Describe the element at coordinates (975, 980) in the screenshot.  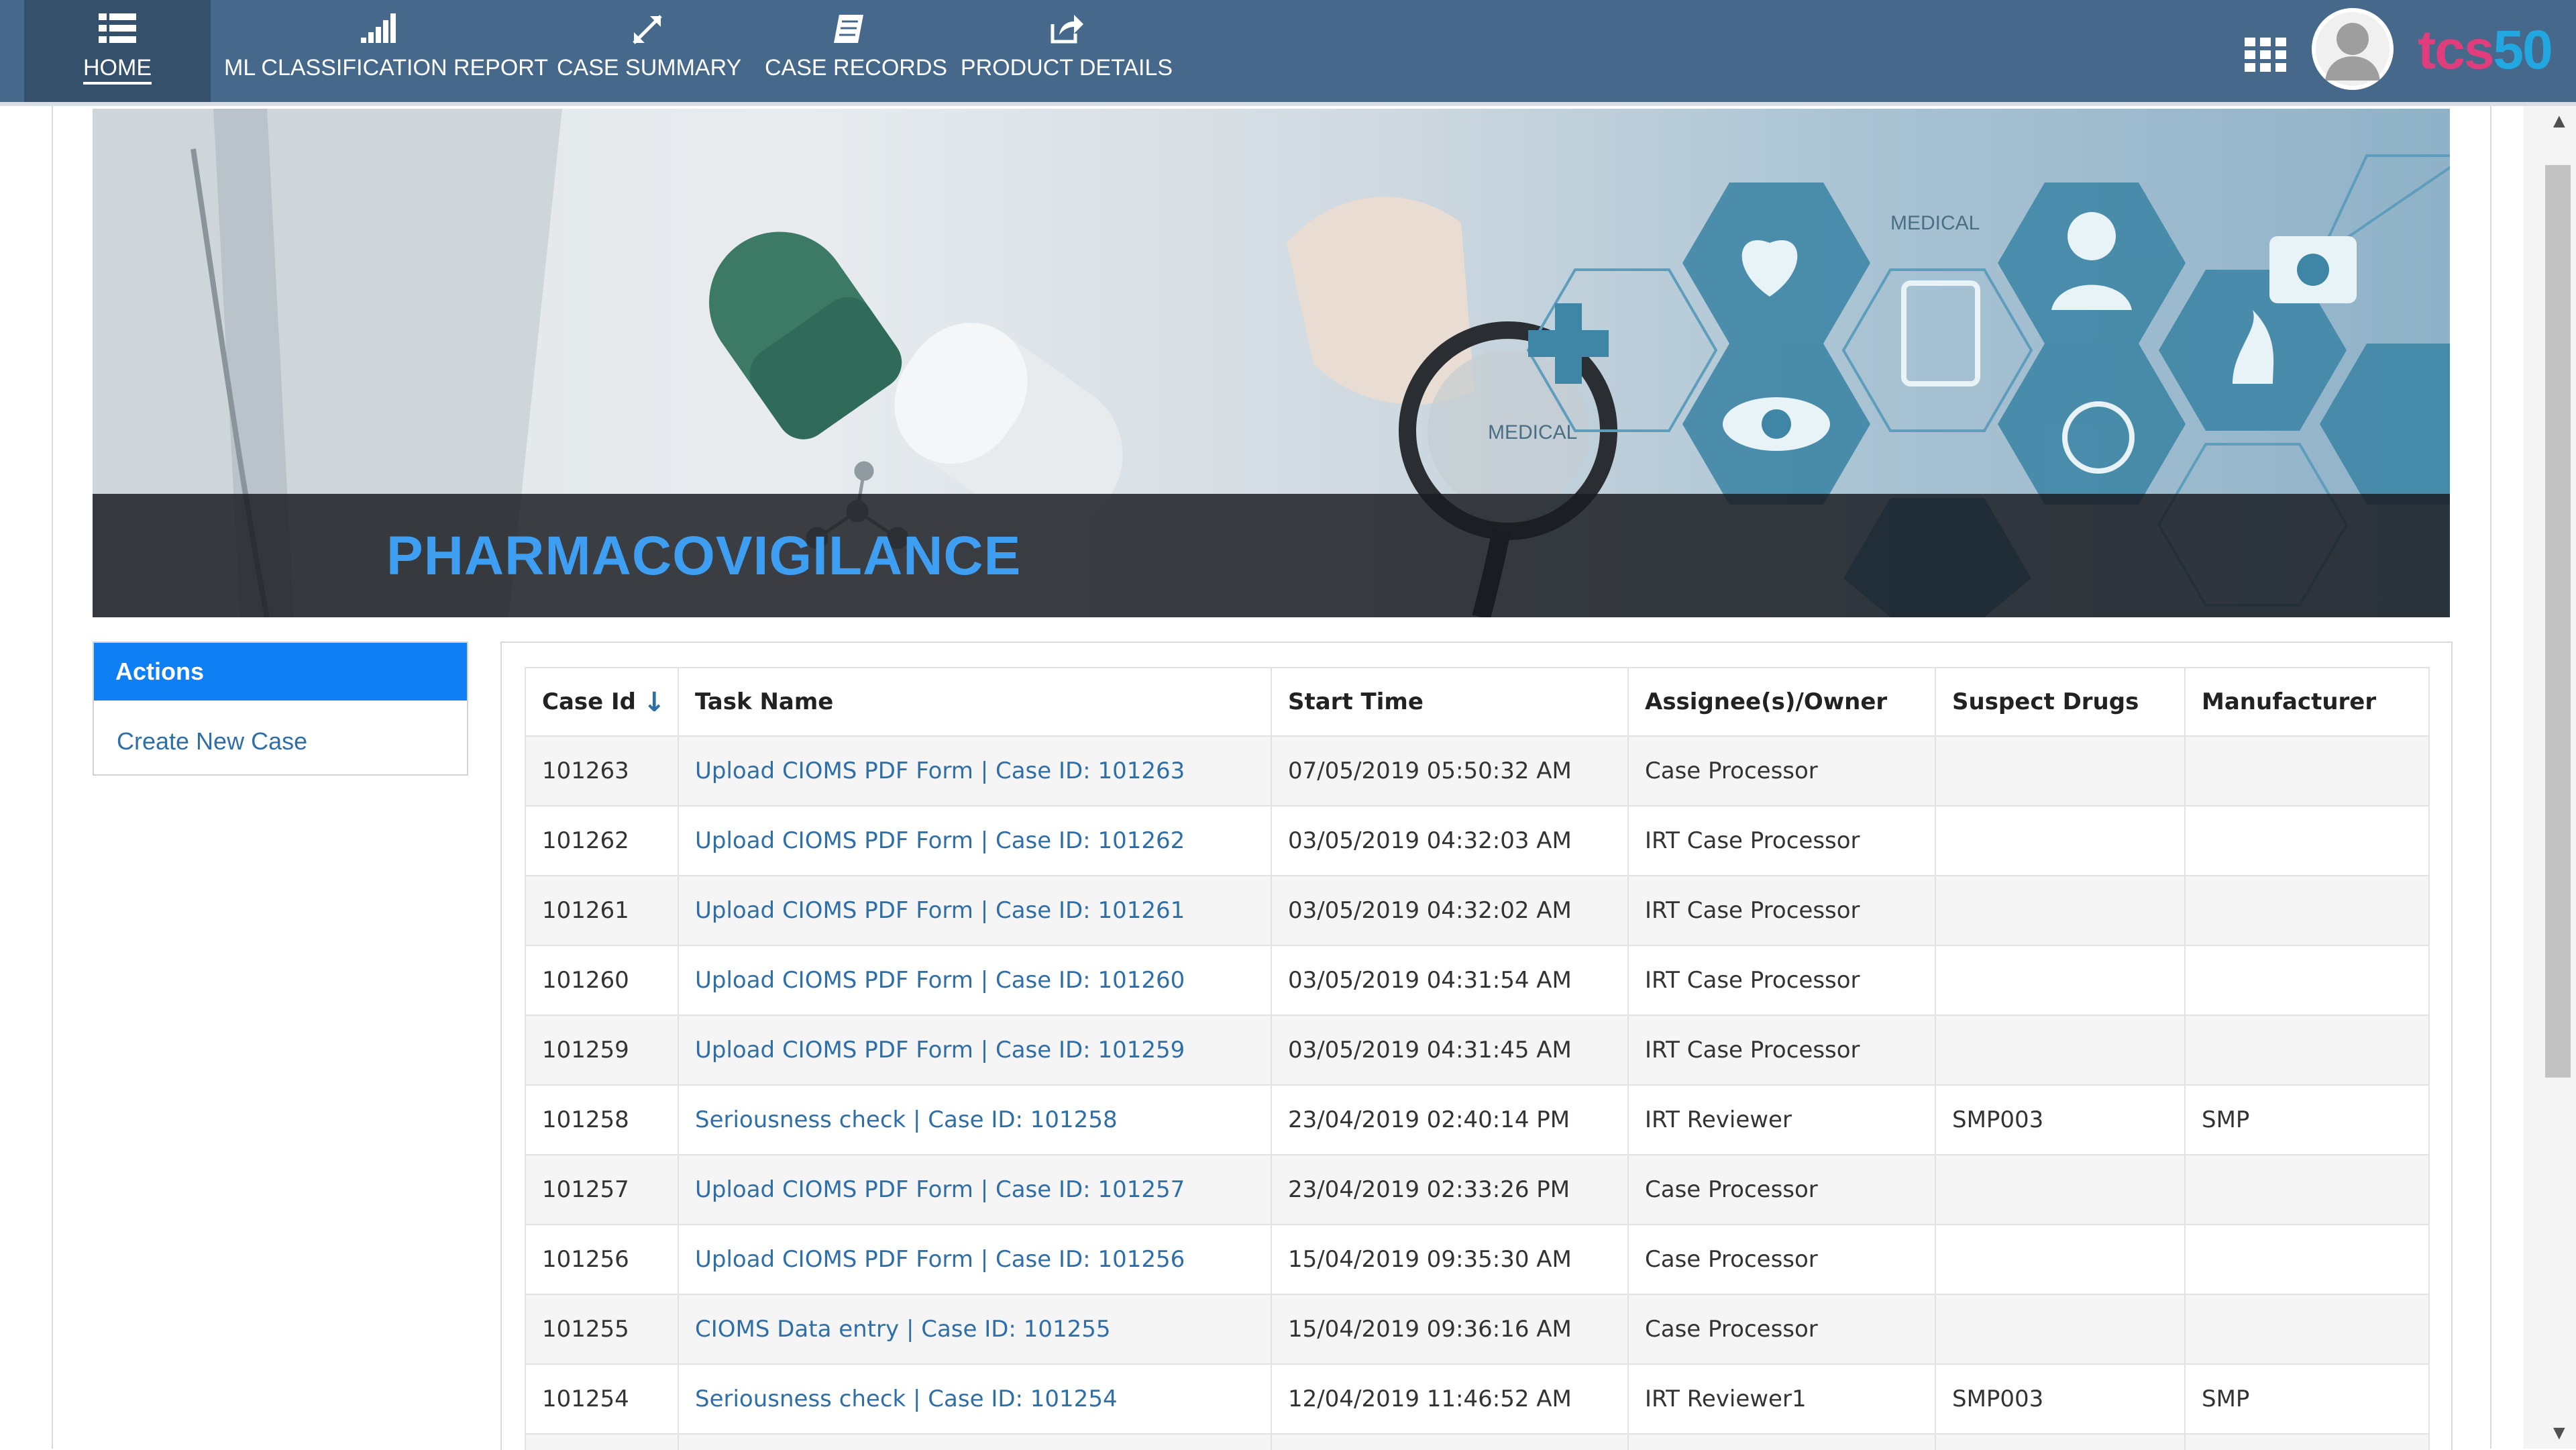
I see `task-name-link: Upload CIOMS PDF Form | Case ID: 101260` at that location.